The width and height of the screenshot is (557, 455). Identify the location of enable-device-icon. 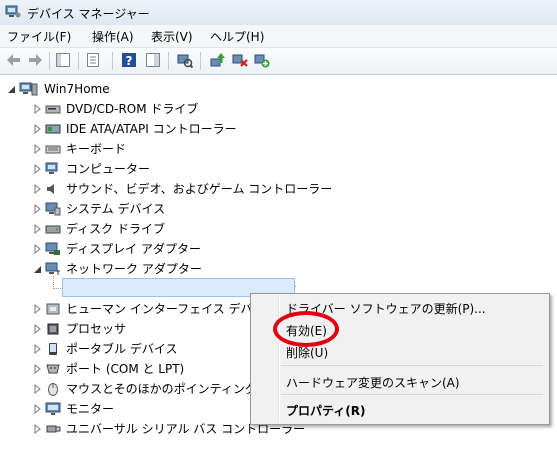
(262, 60).